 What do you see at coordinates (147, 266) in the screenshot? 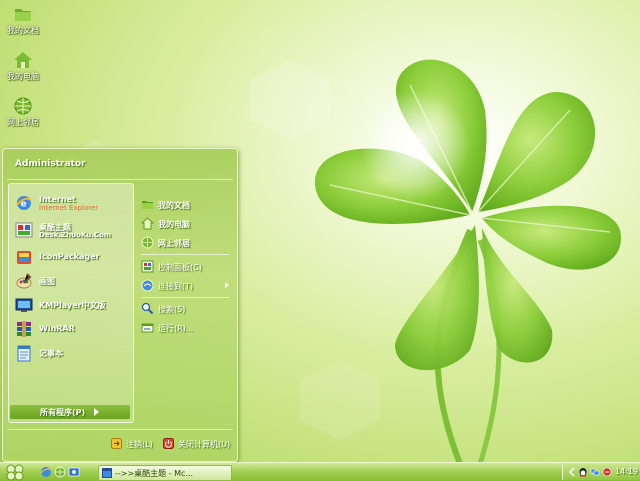
I see `control-panel-icon` at bounding box center [147, 266].